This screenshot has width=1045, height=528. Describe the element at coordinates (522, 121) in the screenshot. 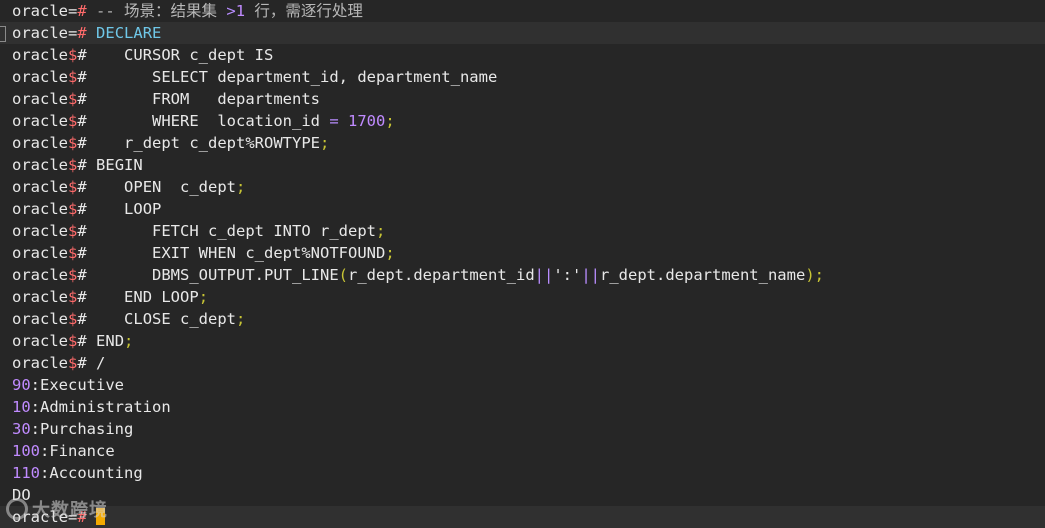

I see `terminal-line: oracle$# WHERE location_id = 1700;` at that location.